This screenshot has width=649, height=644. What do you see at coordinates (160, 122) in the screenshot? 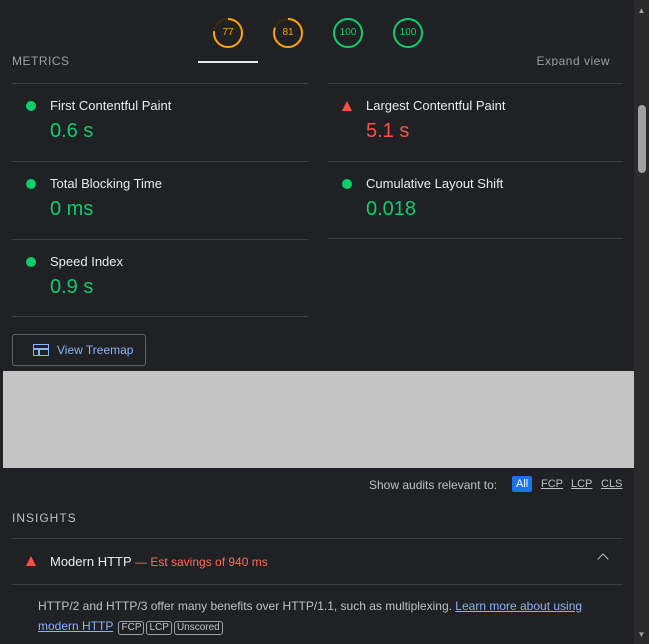
I see `metric-fcp: First Contentful Paint 0.6 s` at bounding box center [160, 122].